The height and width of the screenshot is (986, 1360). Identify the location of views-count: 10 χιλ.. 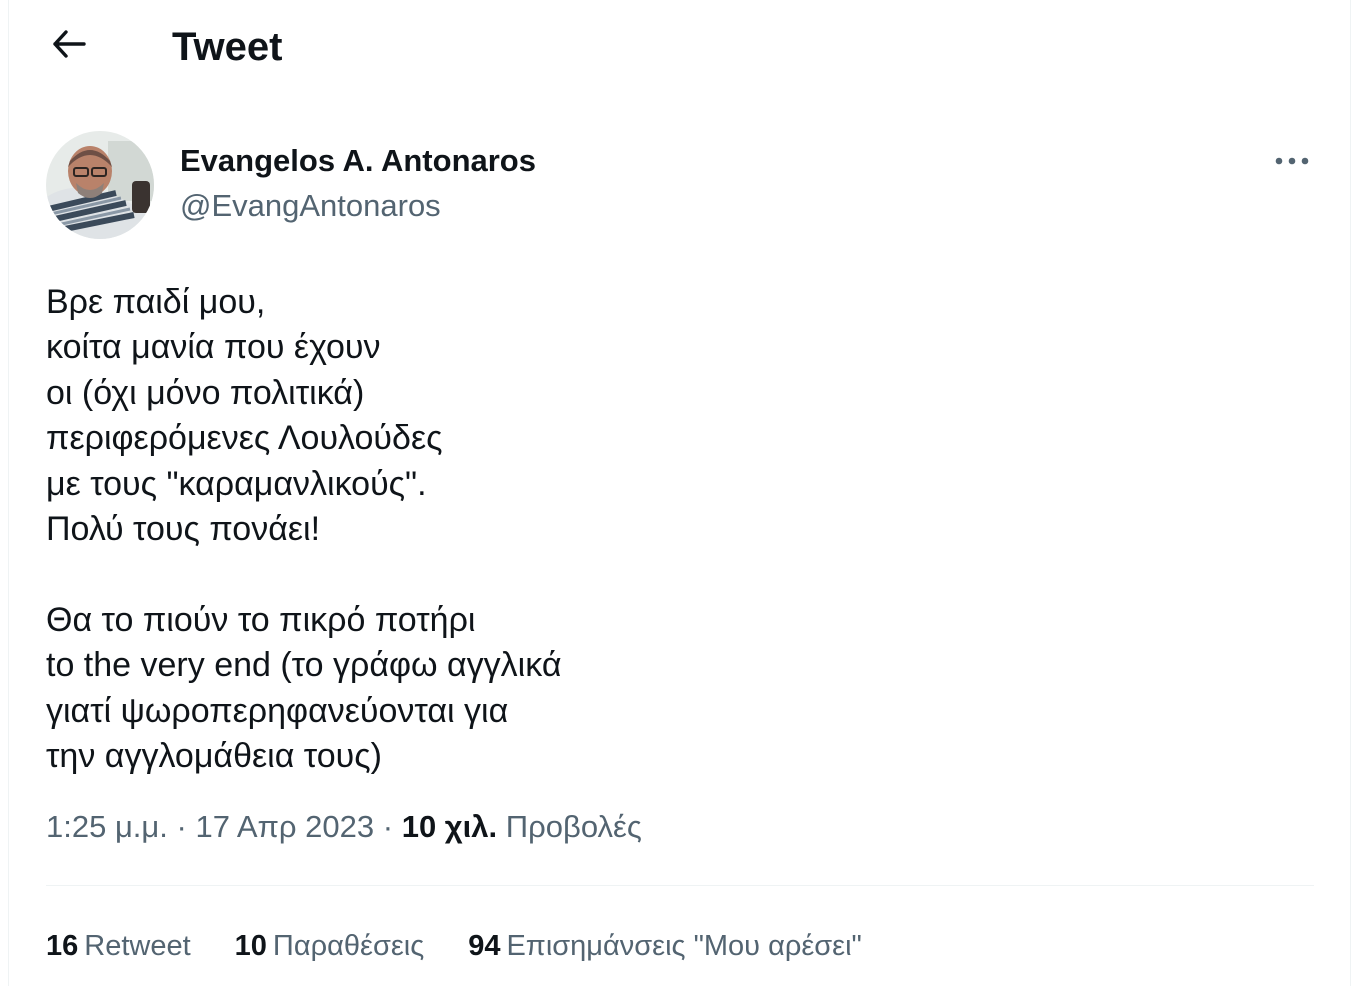
(449, 826).